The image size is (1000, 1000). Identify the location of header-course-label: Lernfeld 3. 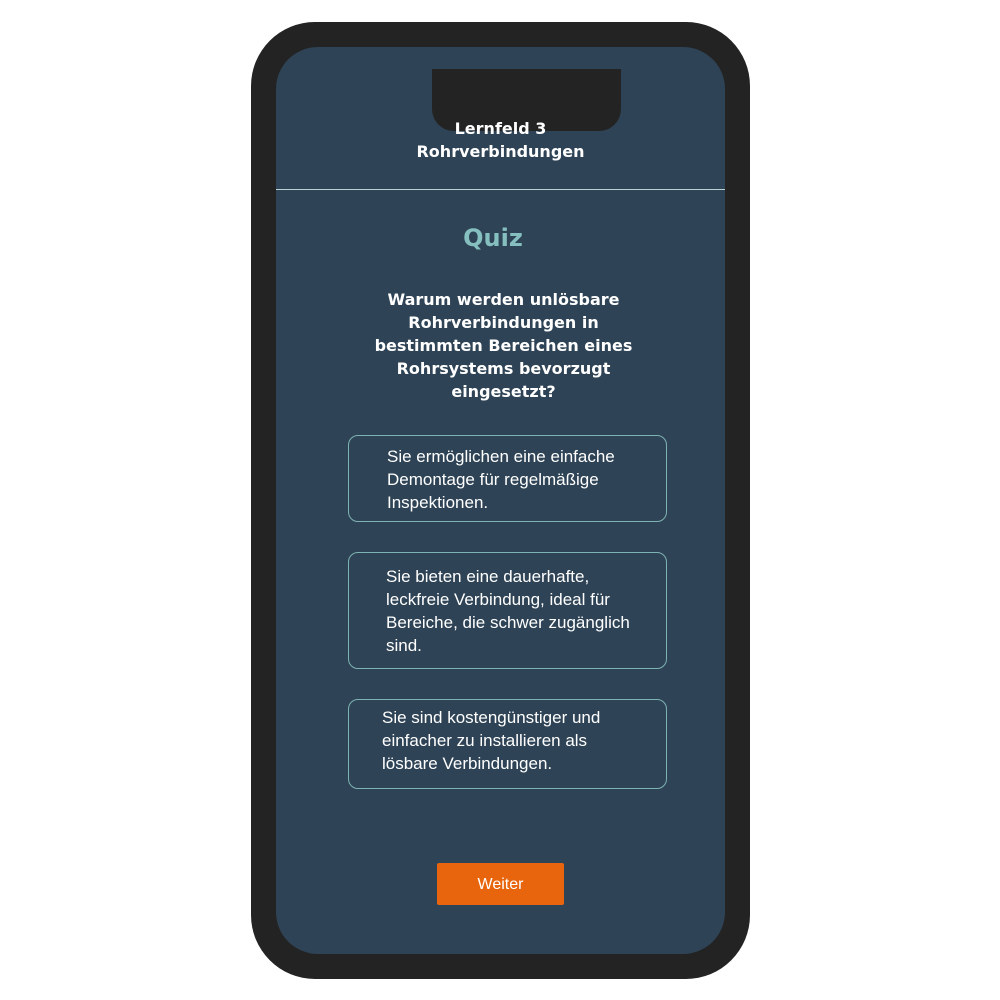
(500, 128).